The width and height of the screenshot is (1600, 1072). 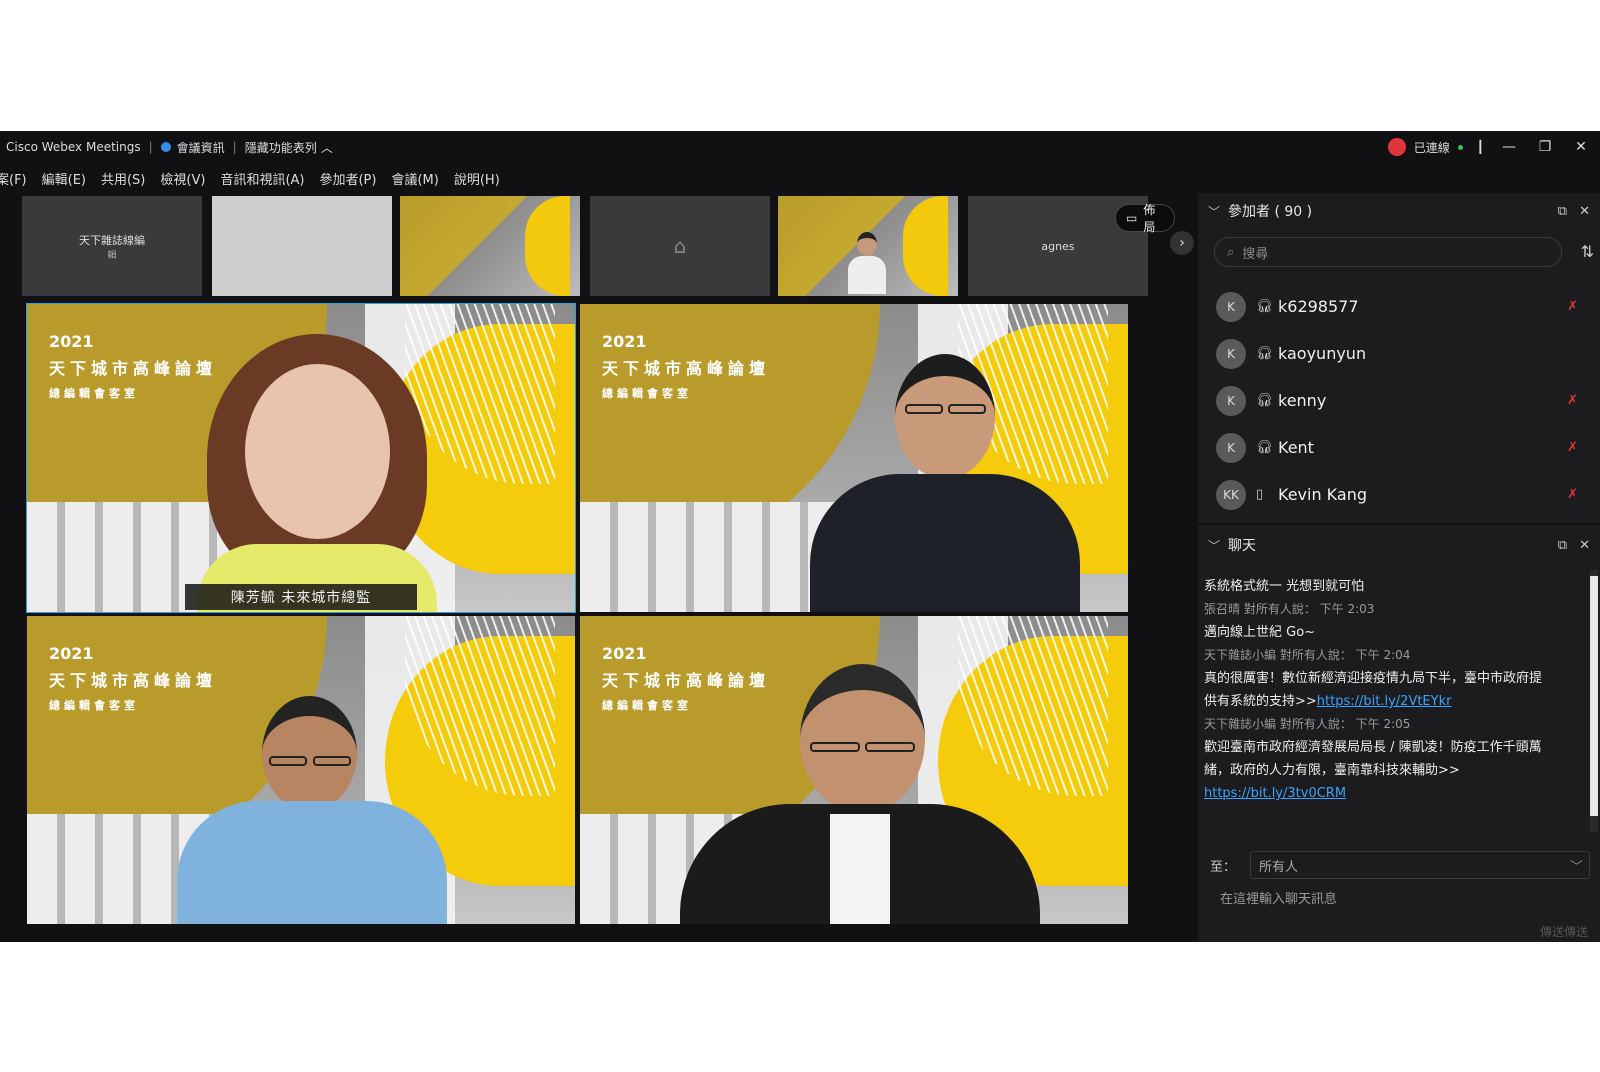 I want to click on chat-message: 系統格式統一 光想到就可怕, so click(x=1284, y=586).